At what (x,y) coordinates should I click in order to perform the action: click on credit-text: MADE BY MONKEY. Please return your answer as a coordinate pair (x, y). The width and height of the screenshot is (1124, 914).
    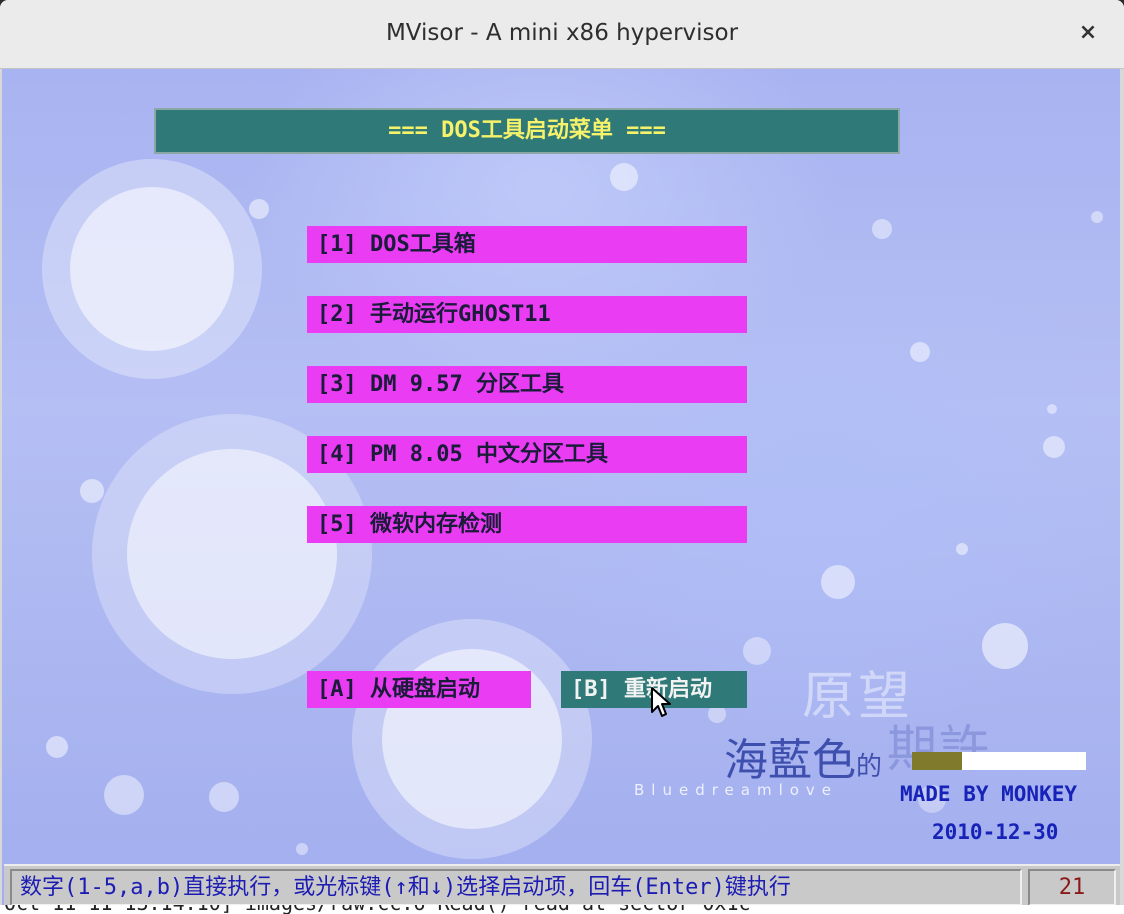
    Looking at the image, I should click on (989, 794).